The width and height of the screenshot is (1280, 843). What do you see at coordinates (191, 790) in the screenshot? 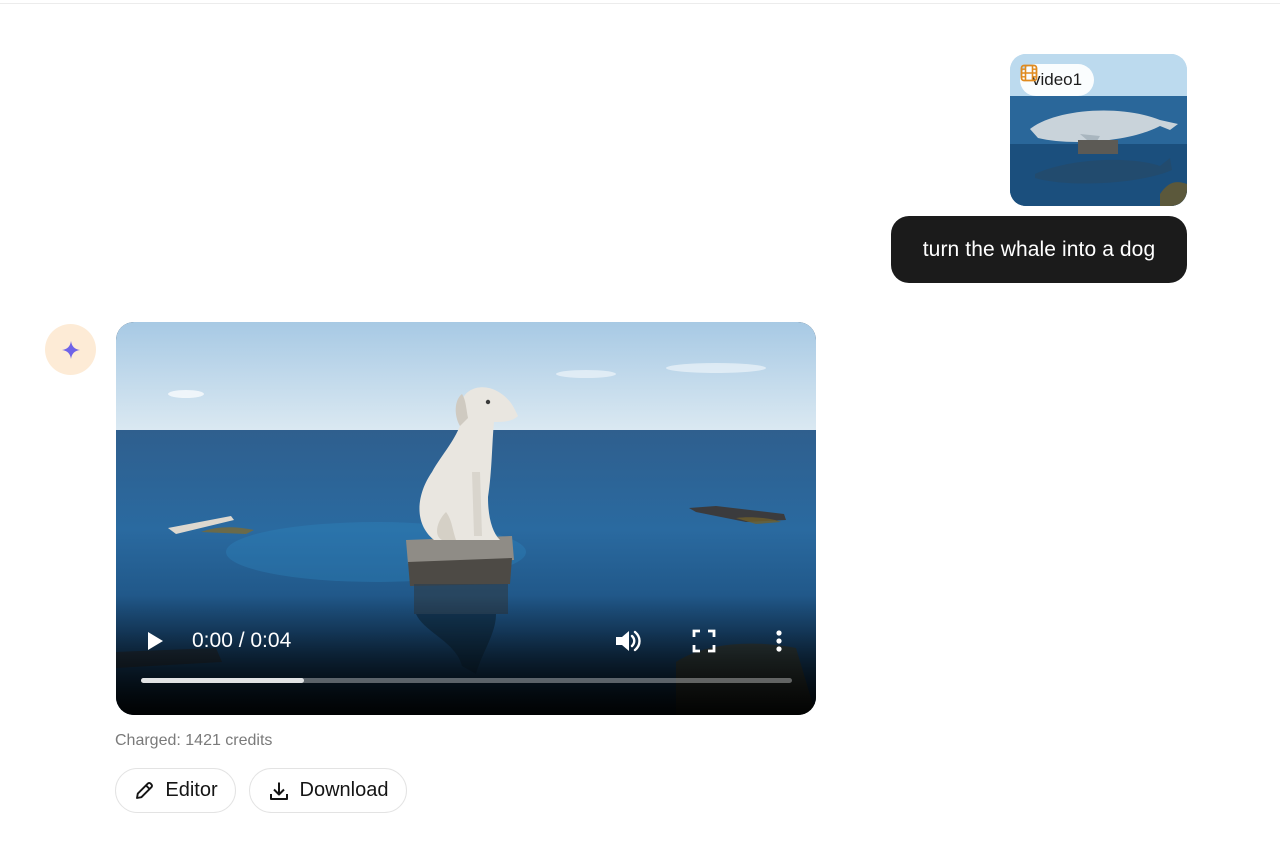
I see `editor-button-label: Editor` at bounding box center [191, 790].